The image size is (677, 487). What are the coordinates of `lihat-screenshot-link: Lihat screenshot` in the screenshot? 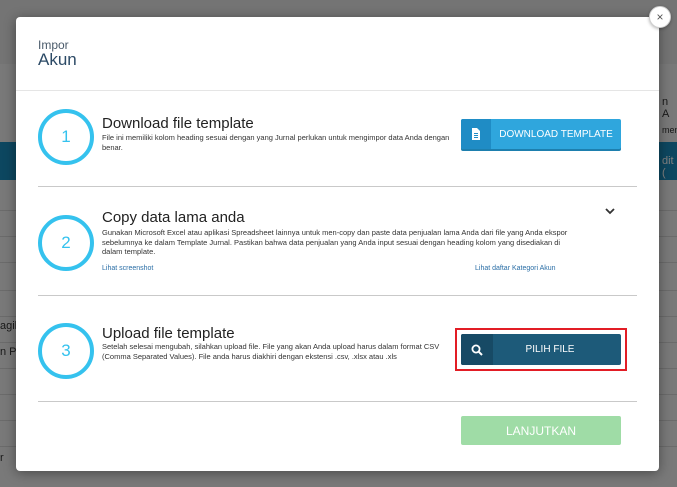 It's located at (127, 268).